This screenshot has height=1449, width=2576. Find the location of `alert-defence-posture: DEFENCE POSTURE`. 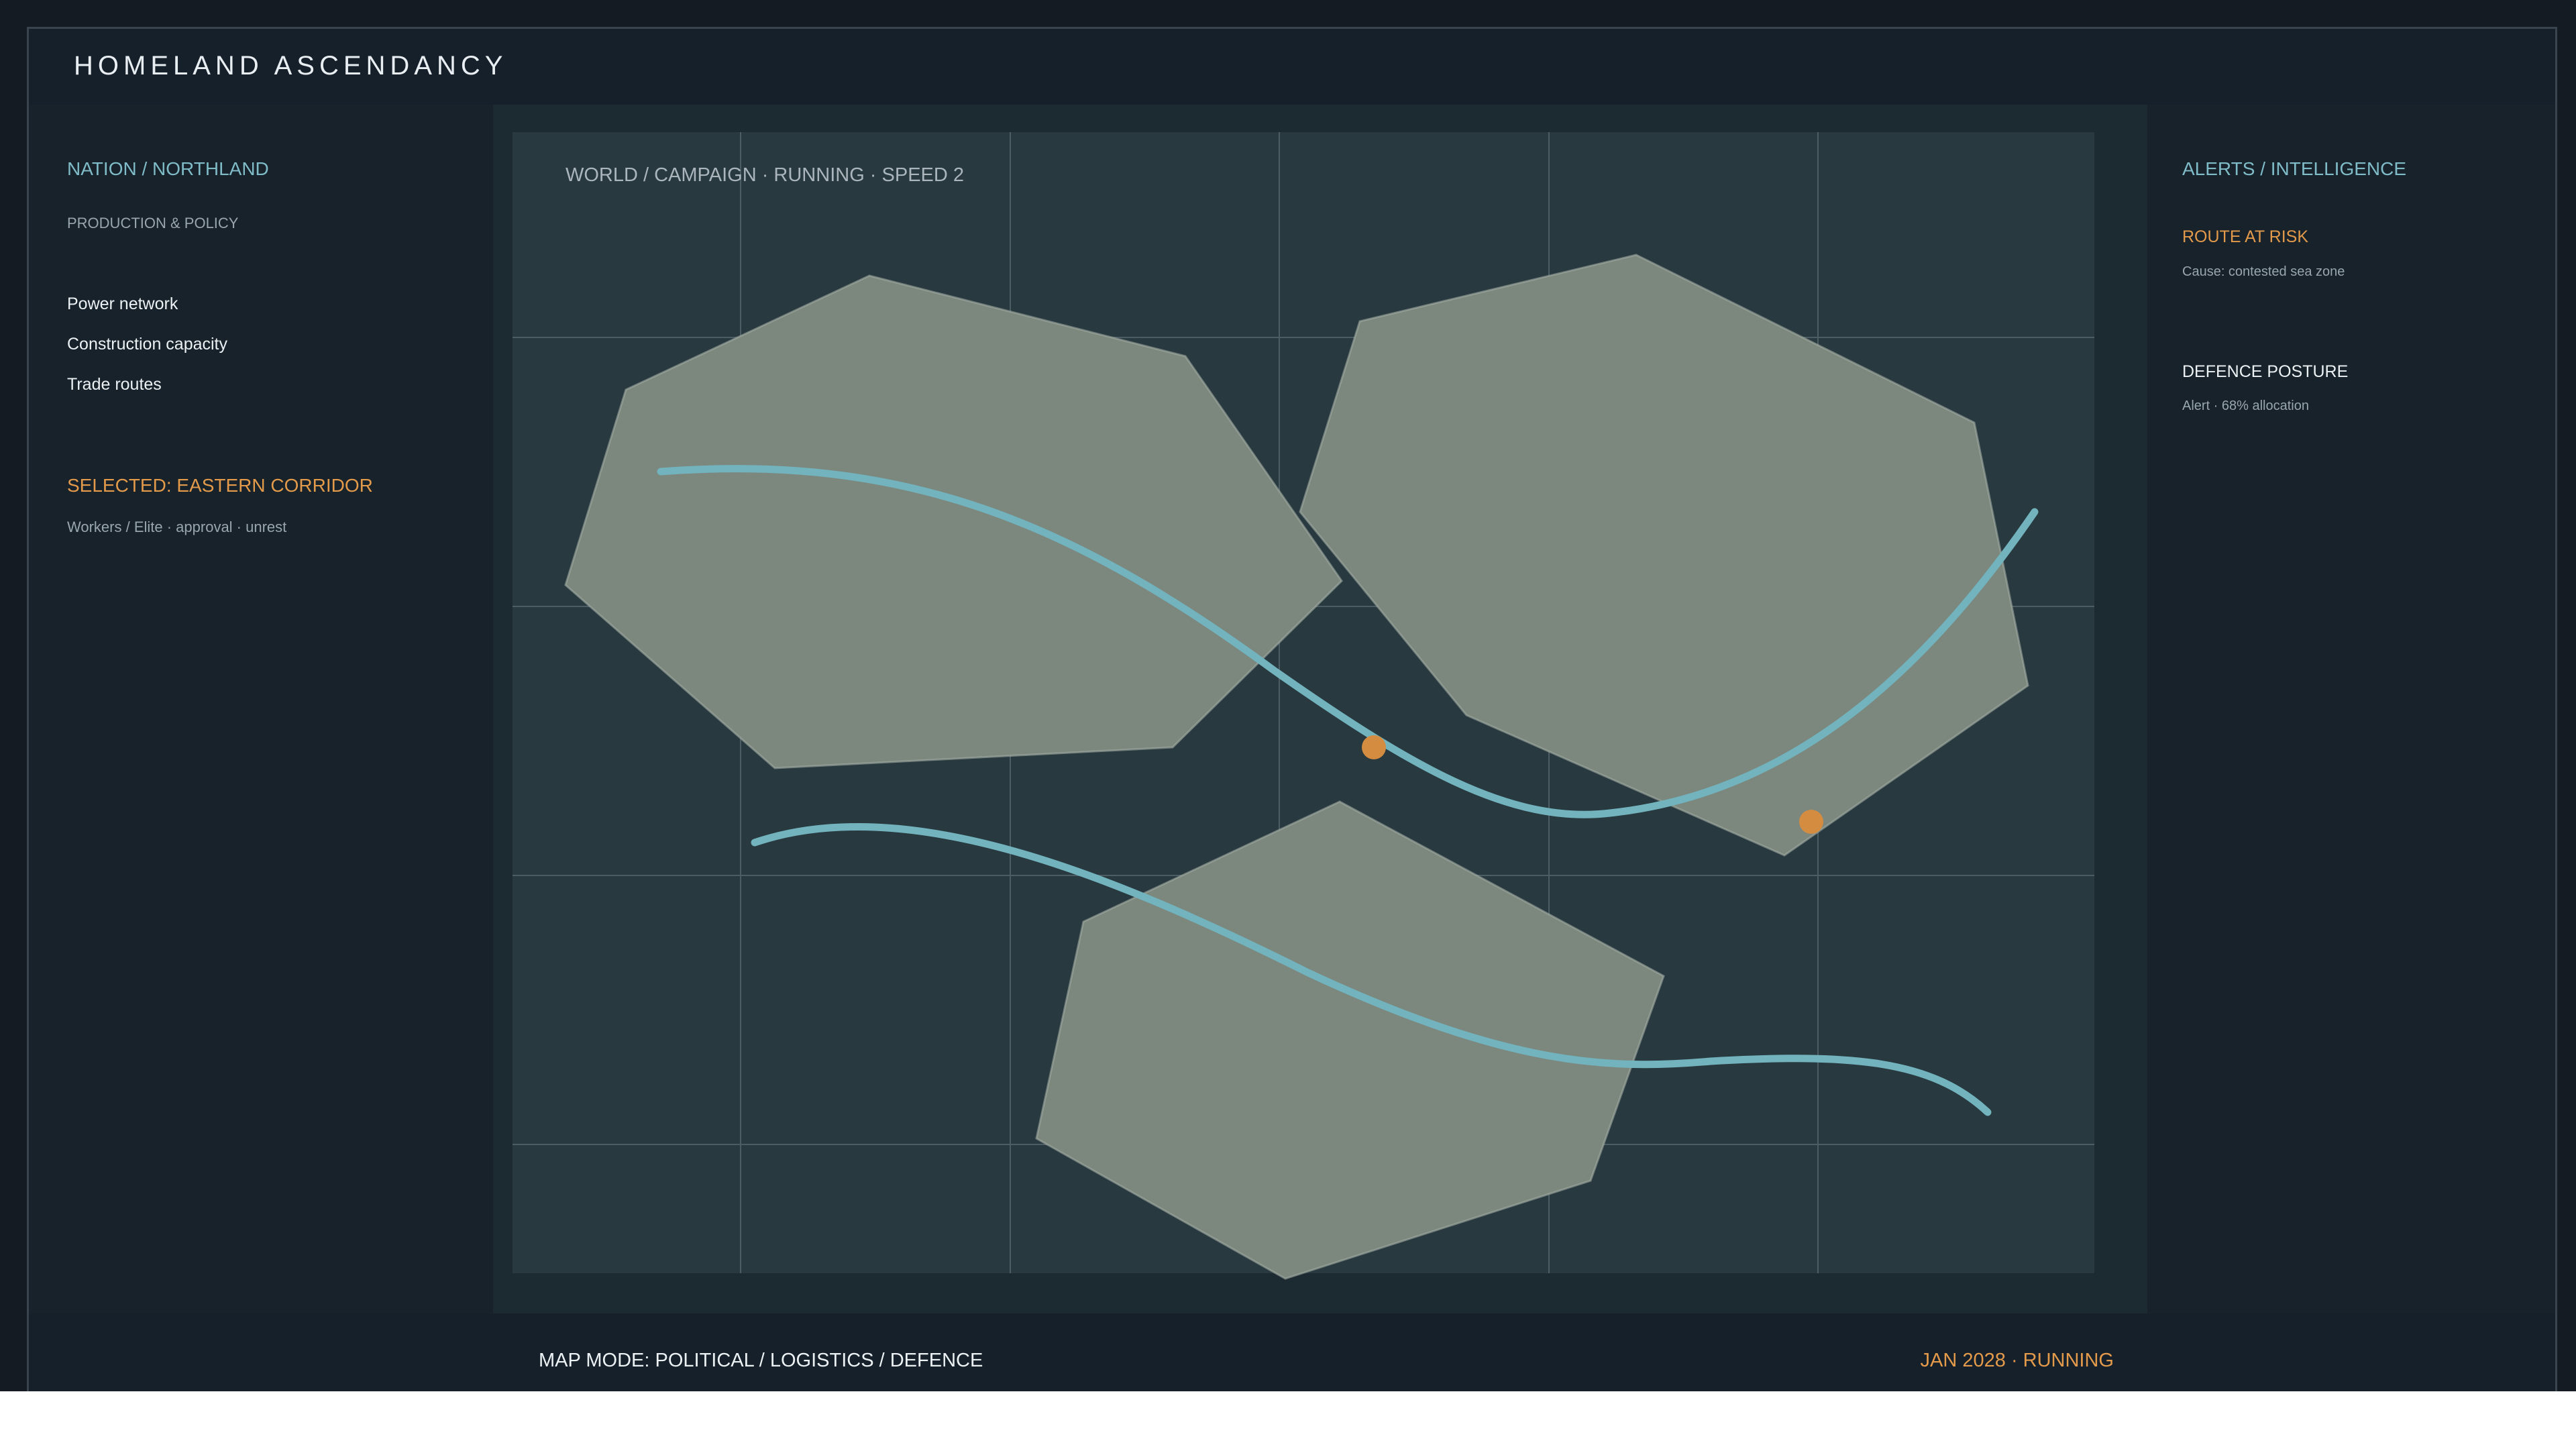

alert-defence-posture: DEFENCE POSTURE is located at coordinates (2265, 372).